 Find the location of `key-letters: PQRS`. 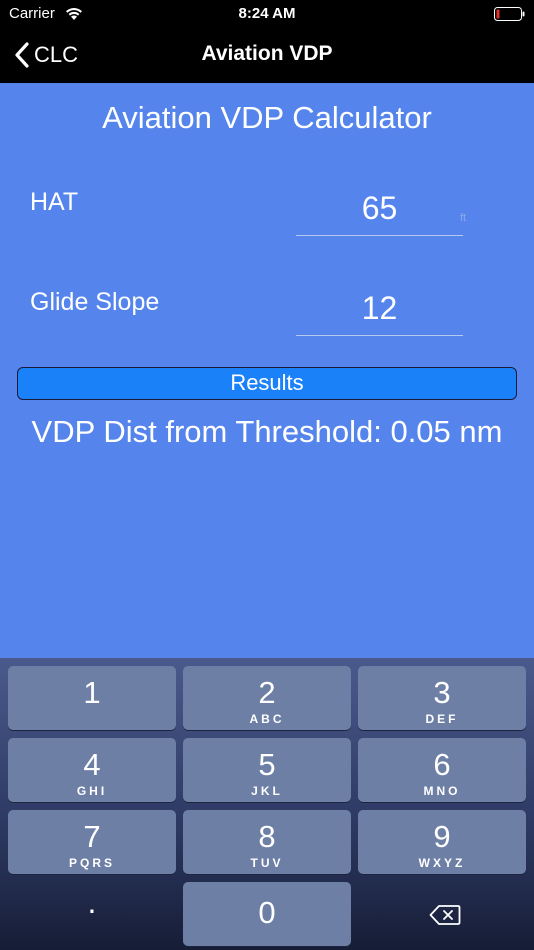

key-letters: PQRS is located at coordinates (91, 863).